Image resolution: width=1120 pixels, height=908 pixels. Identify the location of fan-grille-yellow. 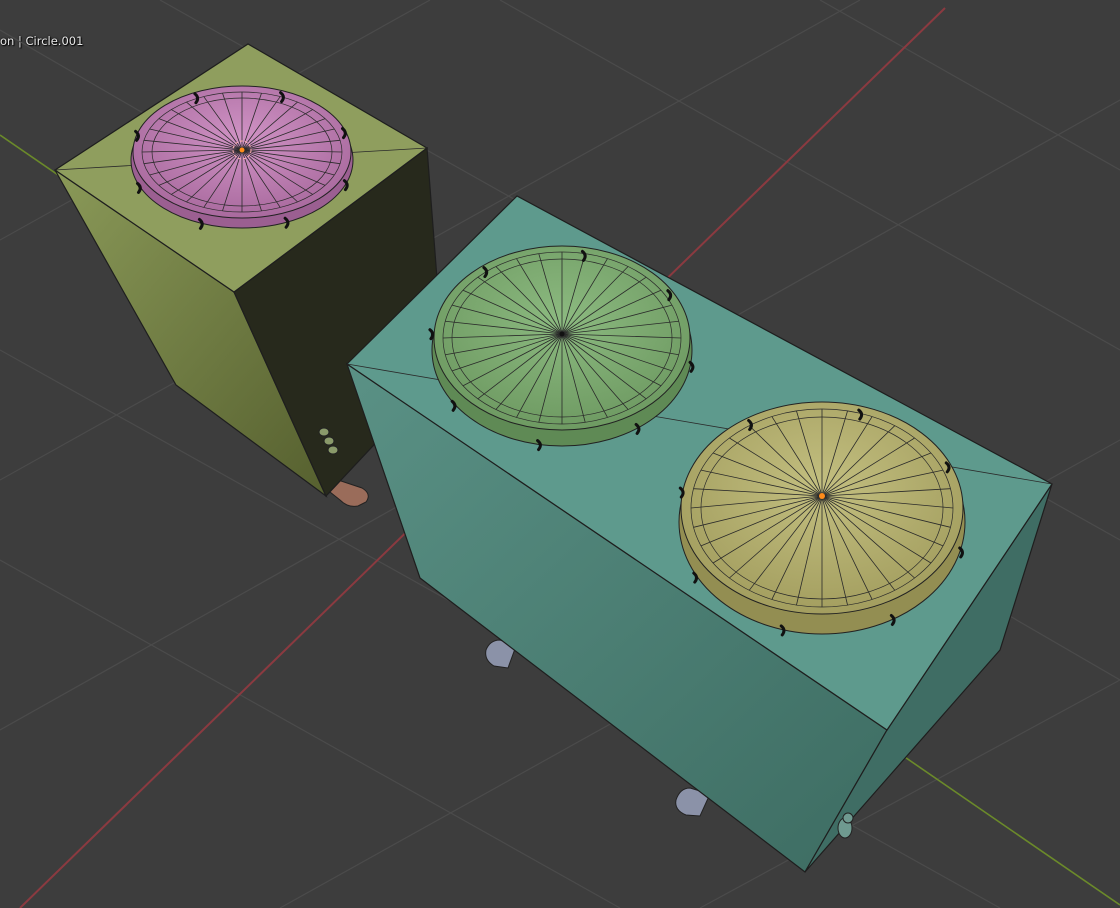
(822, 518).